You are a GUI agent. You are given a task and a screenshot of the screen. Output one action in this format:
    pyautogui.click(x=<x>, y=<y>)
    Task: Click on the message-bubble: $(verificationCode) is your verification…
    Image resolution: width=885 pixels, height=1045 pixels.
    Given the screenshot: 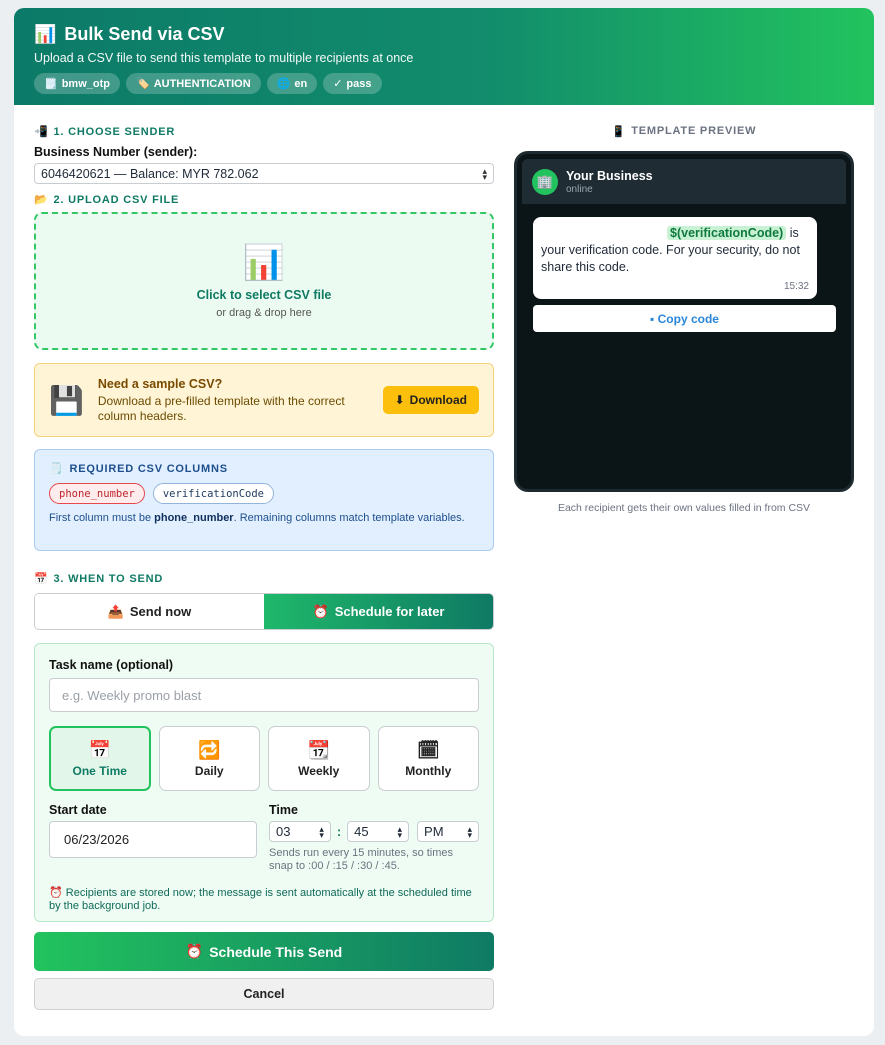 What is the action you would take?
    pyautogui.click(x=675, y=258)
    